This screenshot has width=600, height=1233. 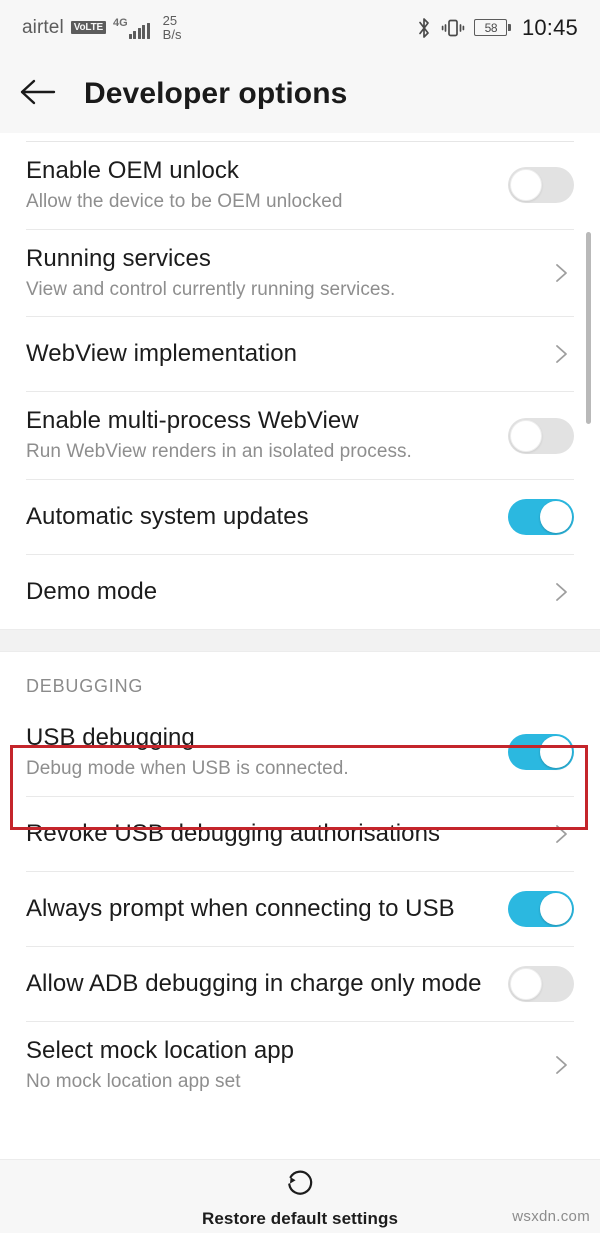 I want to click on setting-title: Enable multi-process WebView, so click(x=192, y=421).